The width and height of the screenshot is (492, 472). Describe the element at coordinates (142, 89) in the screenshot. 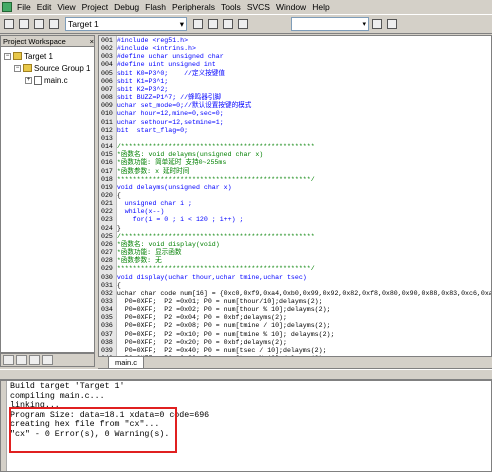

I see `line-text: sbit K2=P3^2;` at that location.